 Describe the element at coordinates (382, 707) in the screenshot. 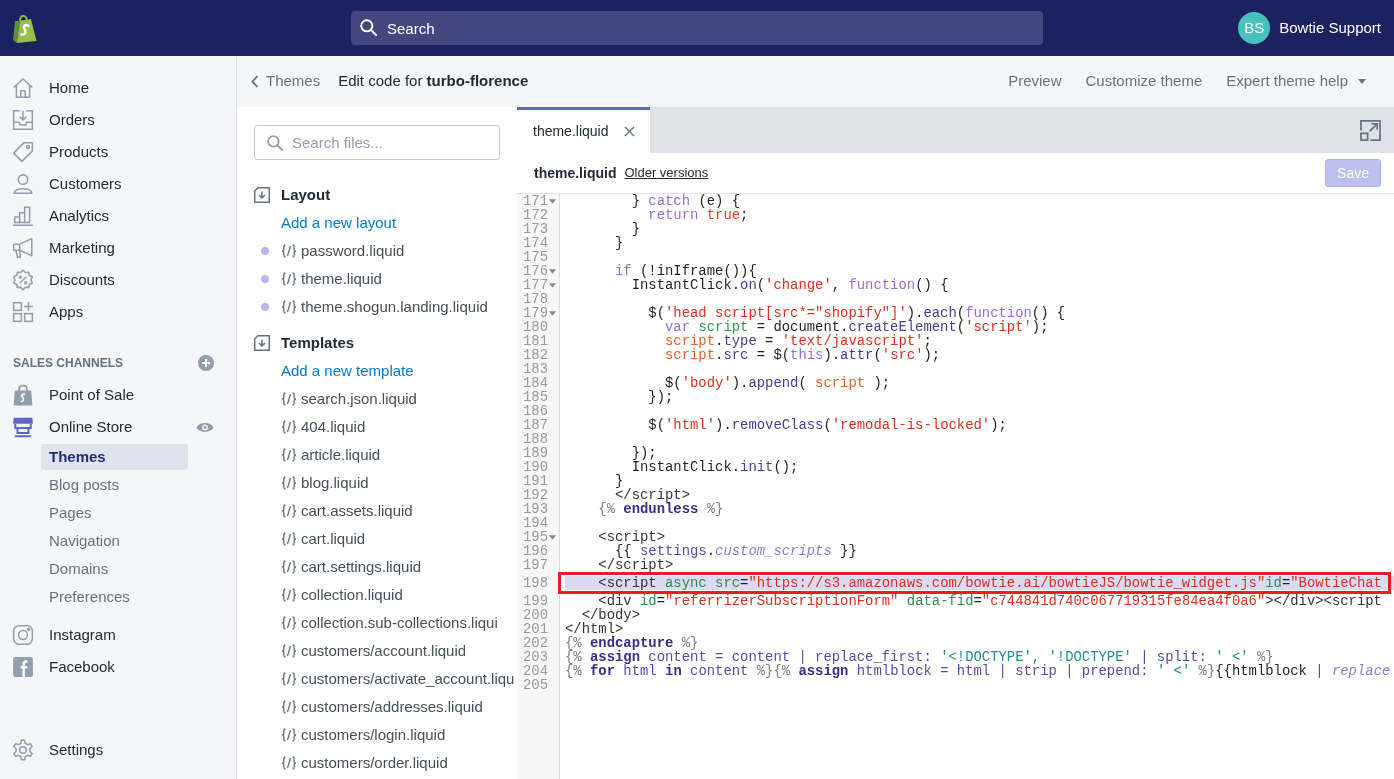

I see `file-link: customers/addresses.liquid` at that location.